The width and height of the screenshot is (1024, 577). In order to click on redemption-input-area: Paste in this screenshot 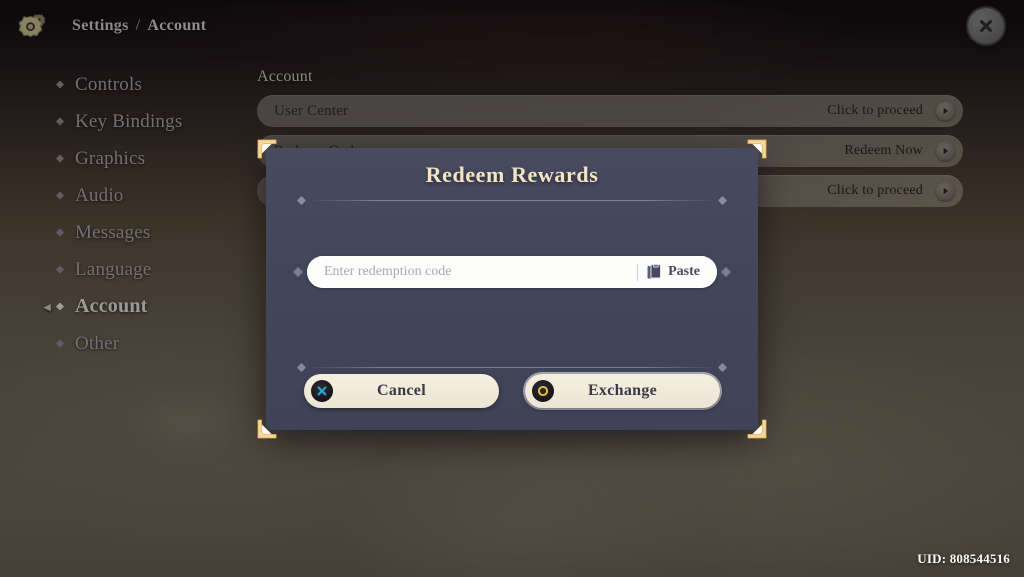, I will do `click(512, 272)`.